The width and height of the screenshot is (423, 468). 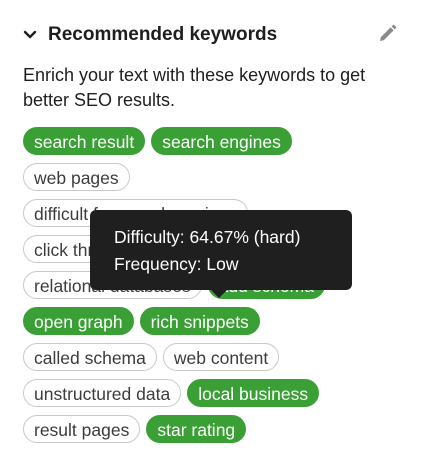 What do you see at coordinates (196, 429) in the screenshot?
I see `keyword-chip: star rating` at bounding box center [196, 429].